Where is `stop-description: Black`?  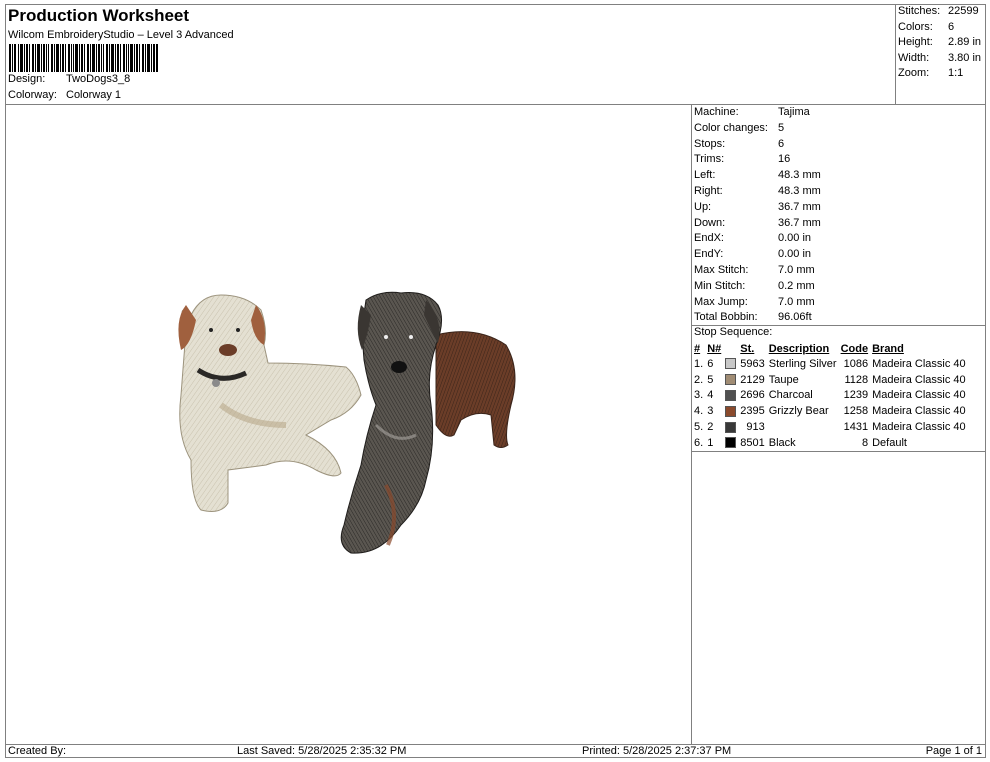
stop-description: Black is located at coordinates (782, 442).